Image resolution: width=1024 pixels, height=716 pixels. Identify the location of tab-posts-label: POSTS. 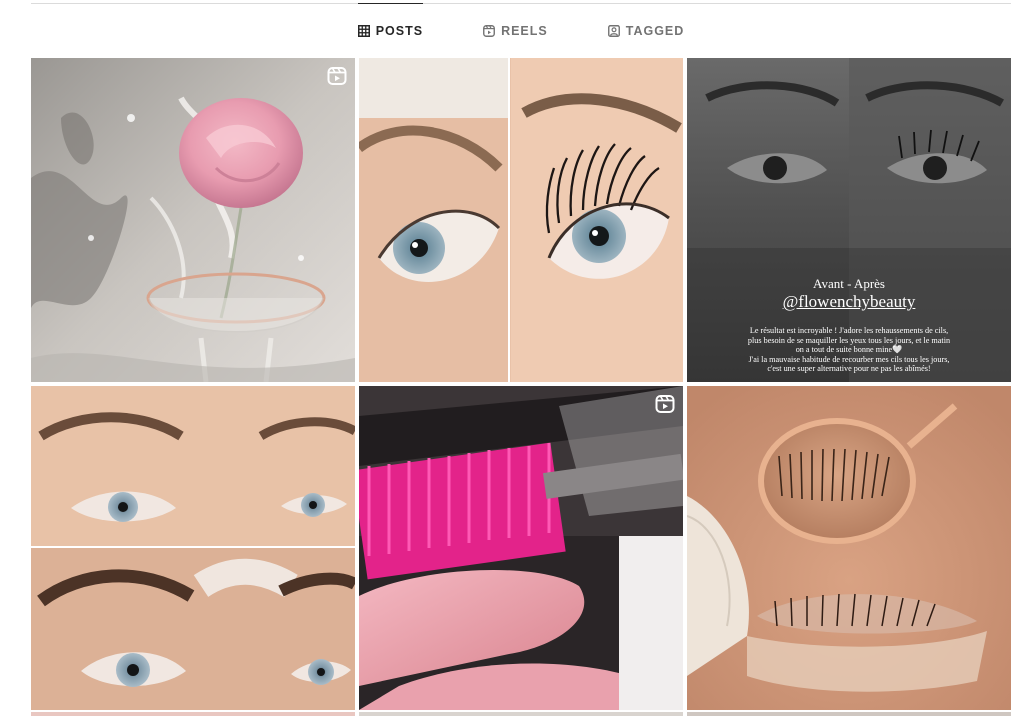
(399, 30).